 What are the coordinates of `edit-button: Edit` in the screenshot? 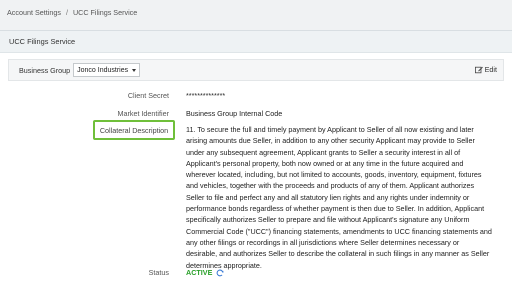 It's located at (485, 69).